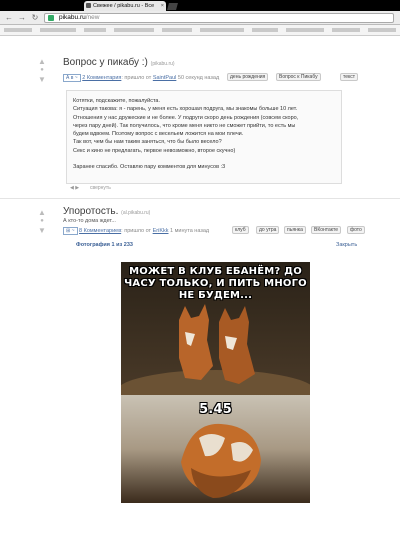  Describe the element at coordinates (295, 230) in the screenshot. I see `tag: пьянка` at that location.